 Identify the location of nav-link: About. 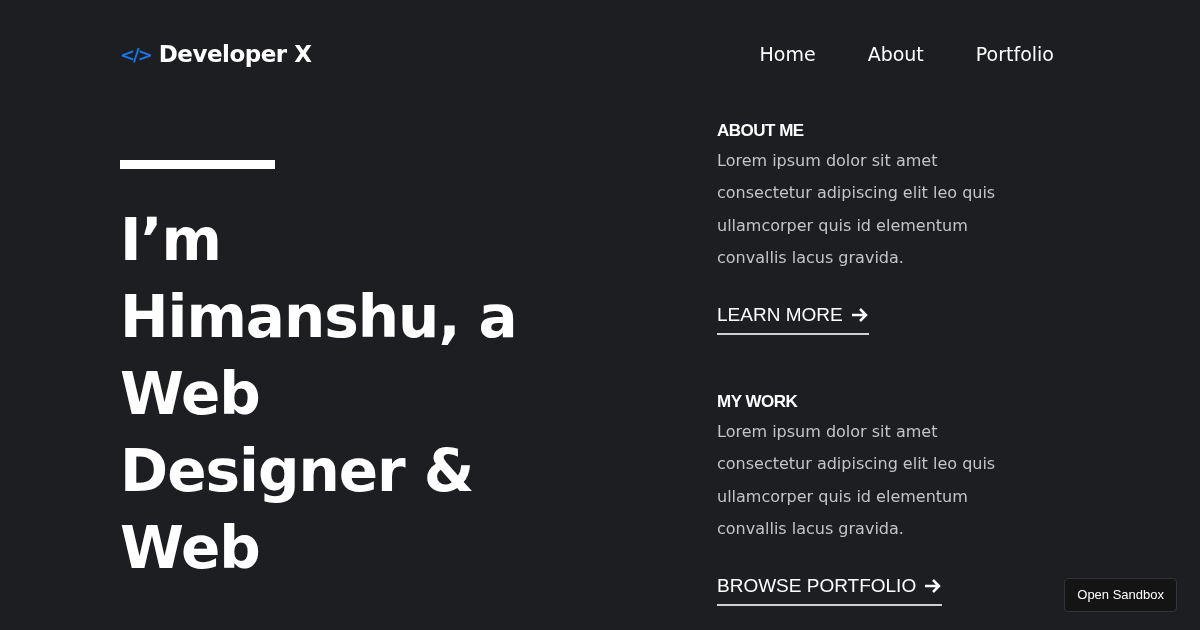
(895, 54).